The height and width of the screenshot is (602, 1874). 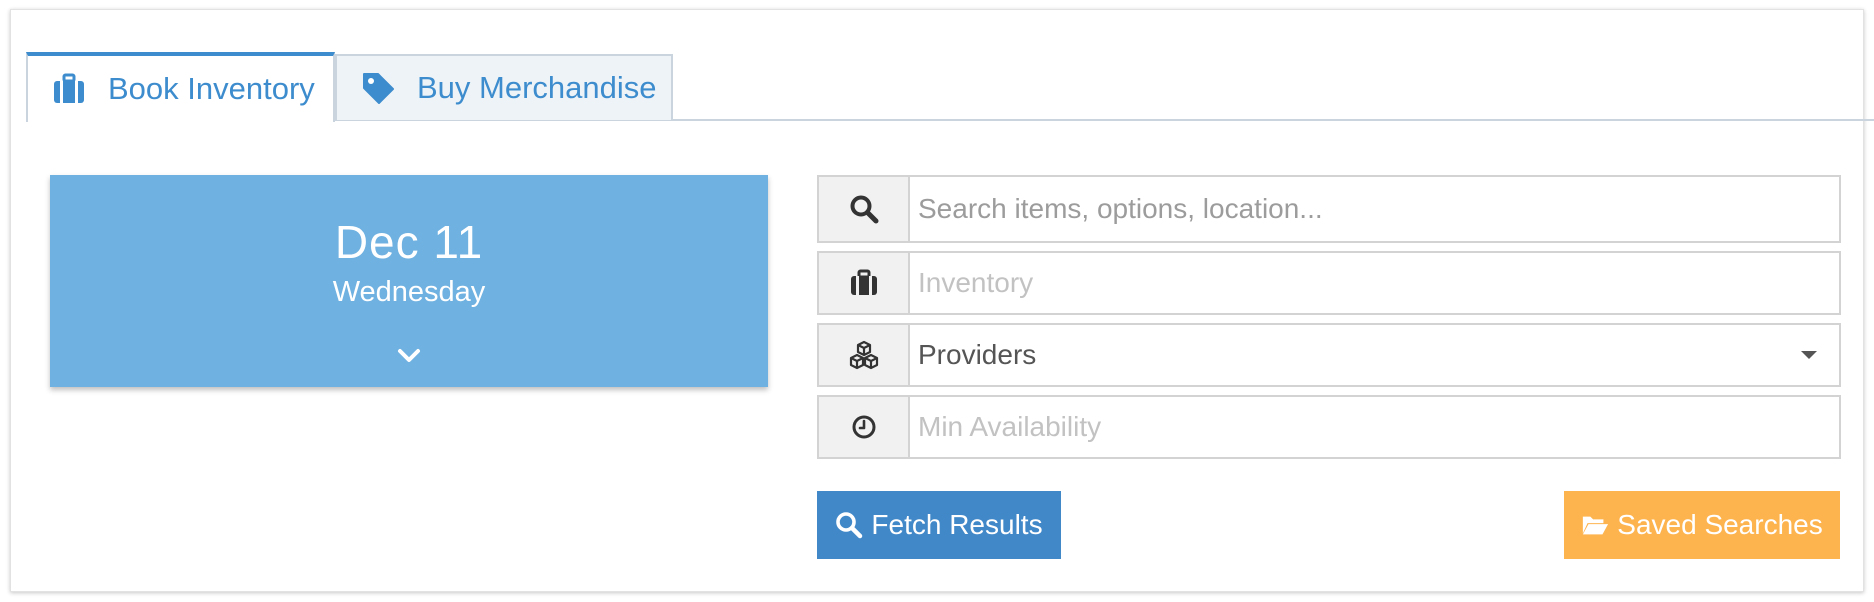 I want to click on tab-buy-merchandise: Buy Merchandise, so click(x=504, y=87).